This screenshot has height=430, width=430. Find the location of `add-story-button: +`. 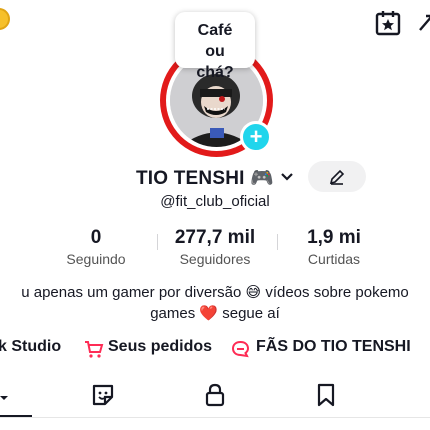

add-story-button: + is located at coordinates (256, 137).